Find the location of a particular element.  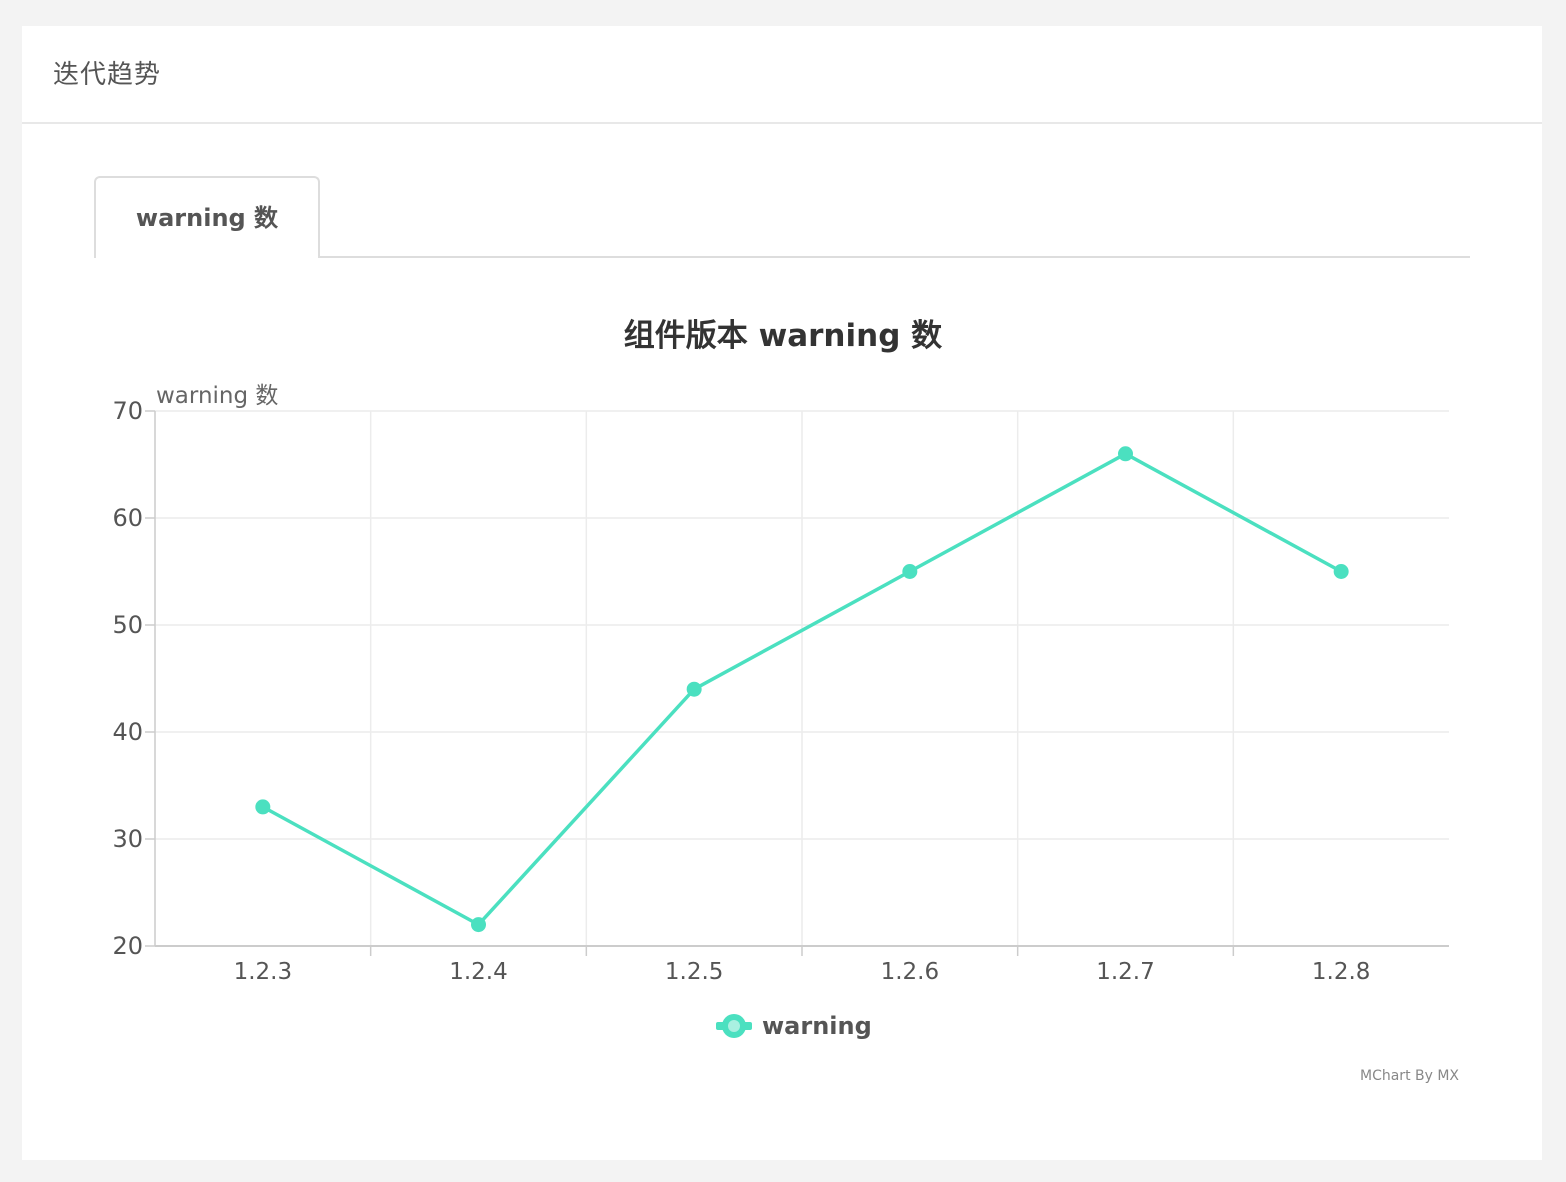

legend-label: warning is located at coordinates (817, 1026).